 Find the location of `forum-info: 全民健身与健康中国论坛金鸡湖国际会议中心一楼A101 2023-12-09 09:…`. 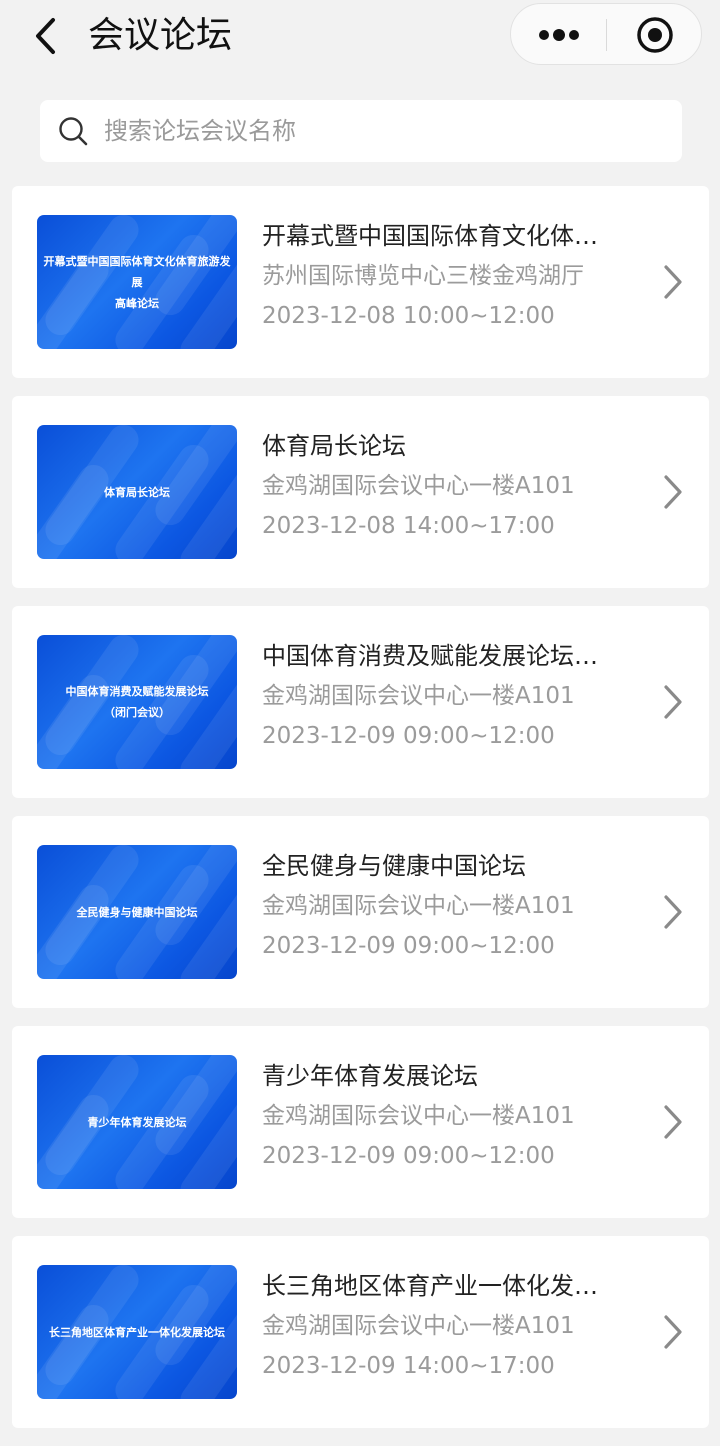

forum-info: 全民健身与健康中国论坛金鸡湖国际会议中心一楼A101 2023-12-09 09:… is located at coordinates (432, 906).